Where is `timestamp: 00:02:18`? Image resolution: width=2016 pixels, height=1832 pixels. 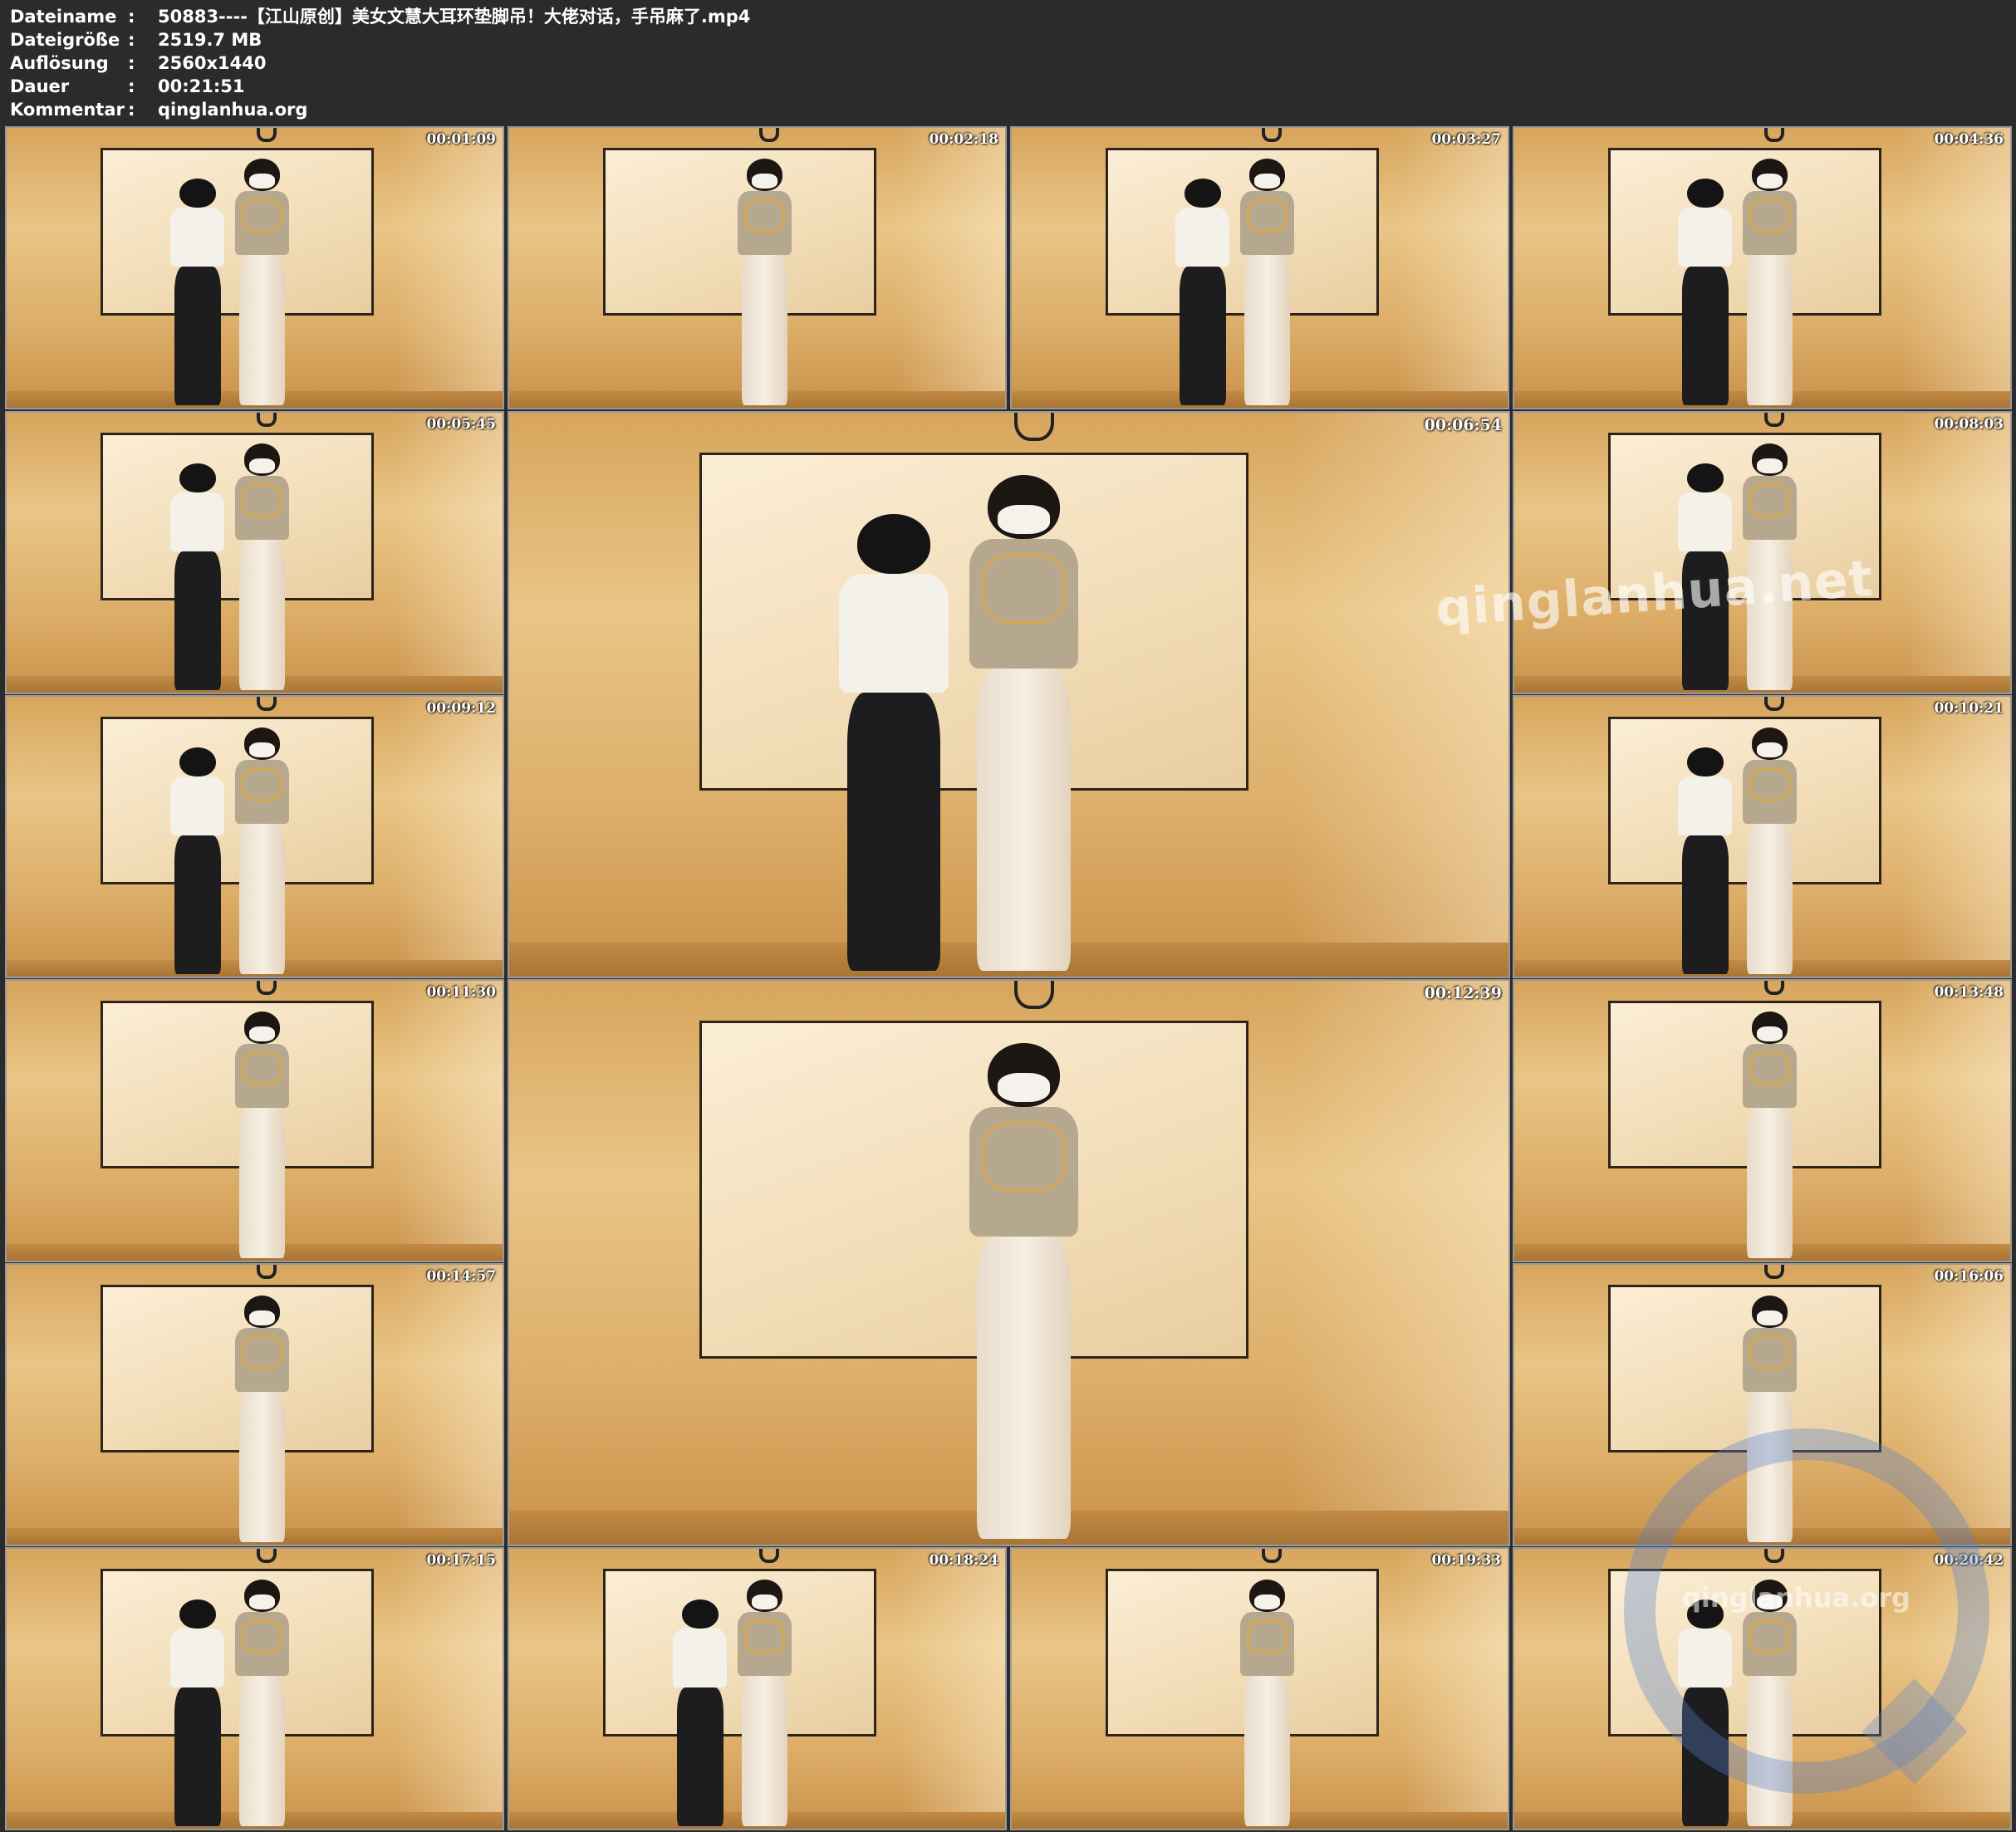 timestamp: 00:02:18 is located at coordinates (964, 139).